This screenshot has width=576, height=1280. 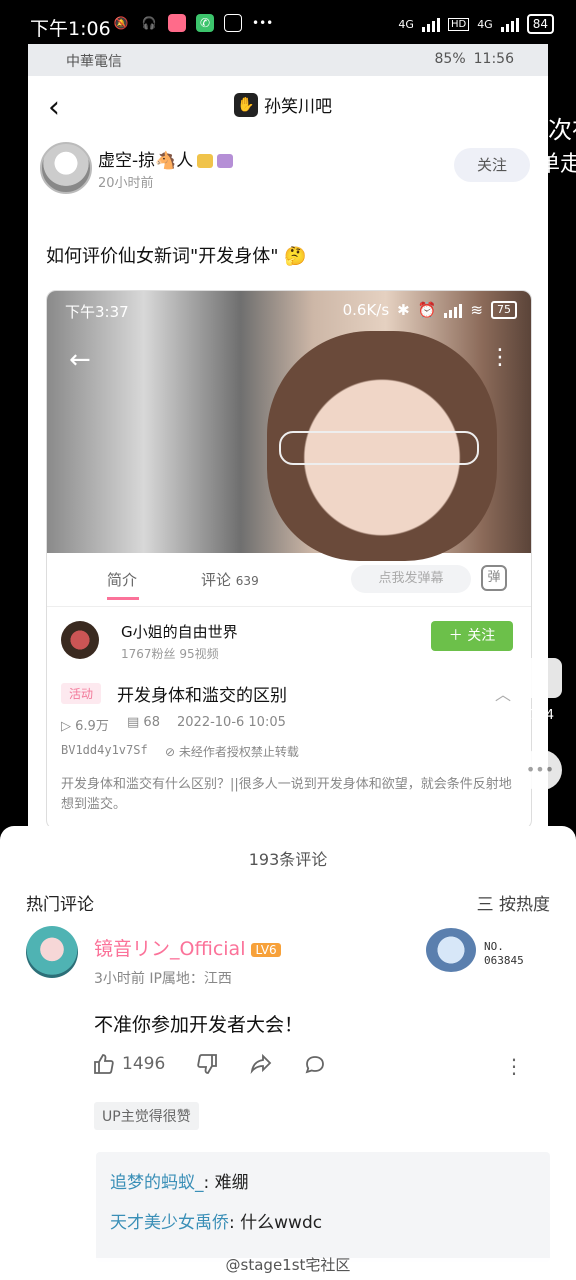 What do you see at coordinates (149, 23) in the screenshot?
I see `headphone-icon: 🎧` at bounding box center [149, 23].